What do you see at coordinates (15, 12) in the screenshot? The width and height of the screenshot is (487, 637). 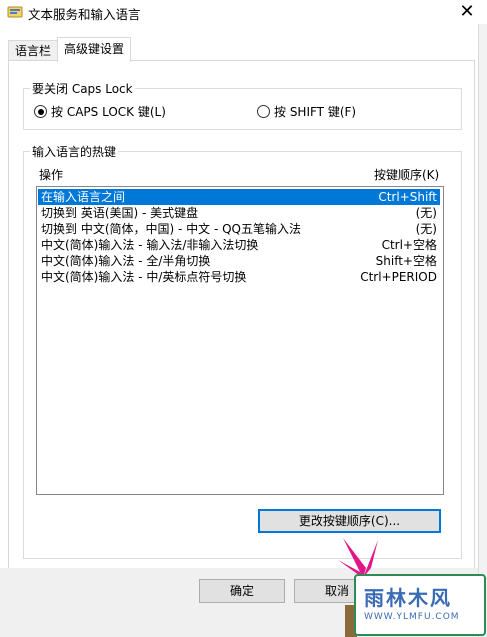 I see `app-icon` at bounding box center [15, 12].